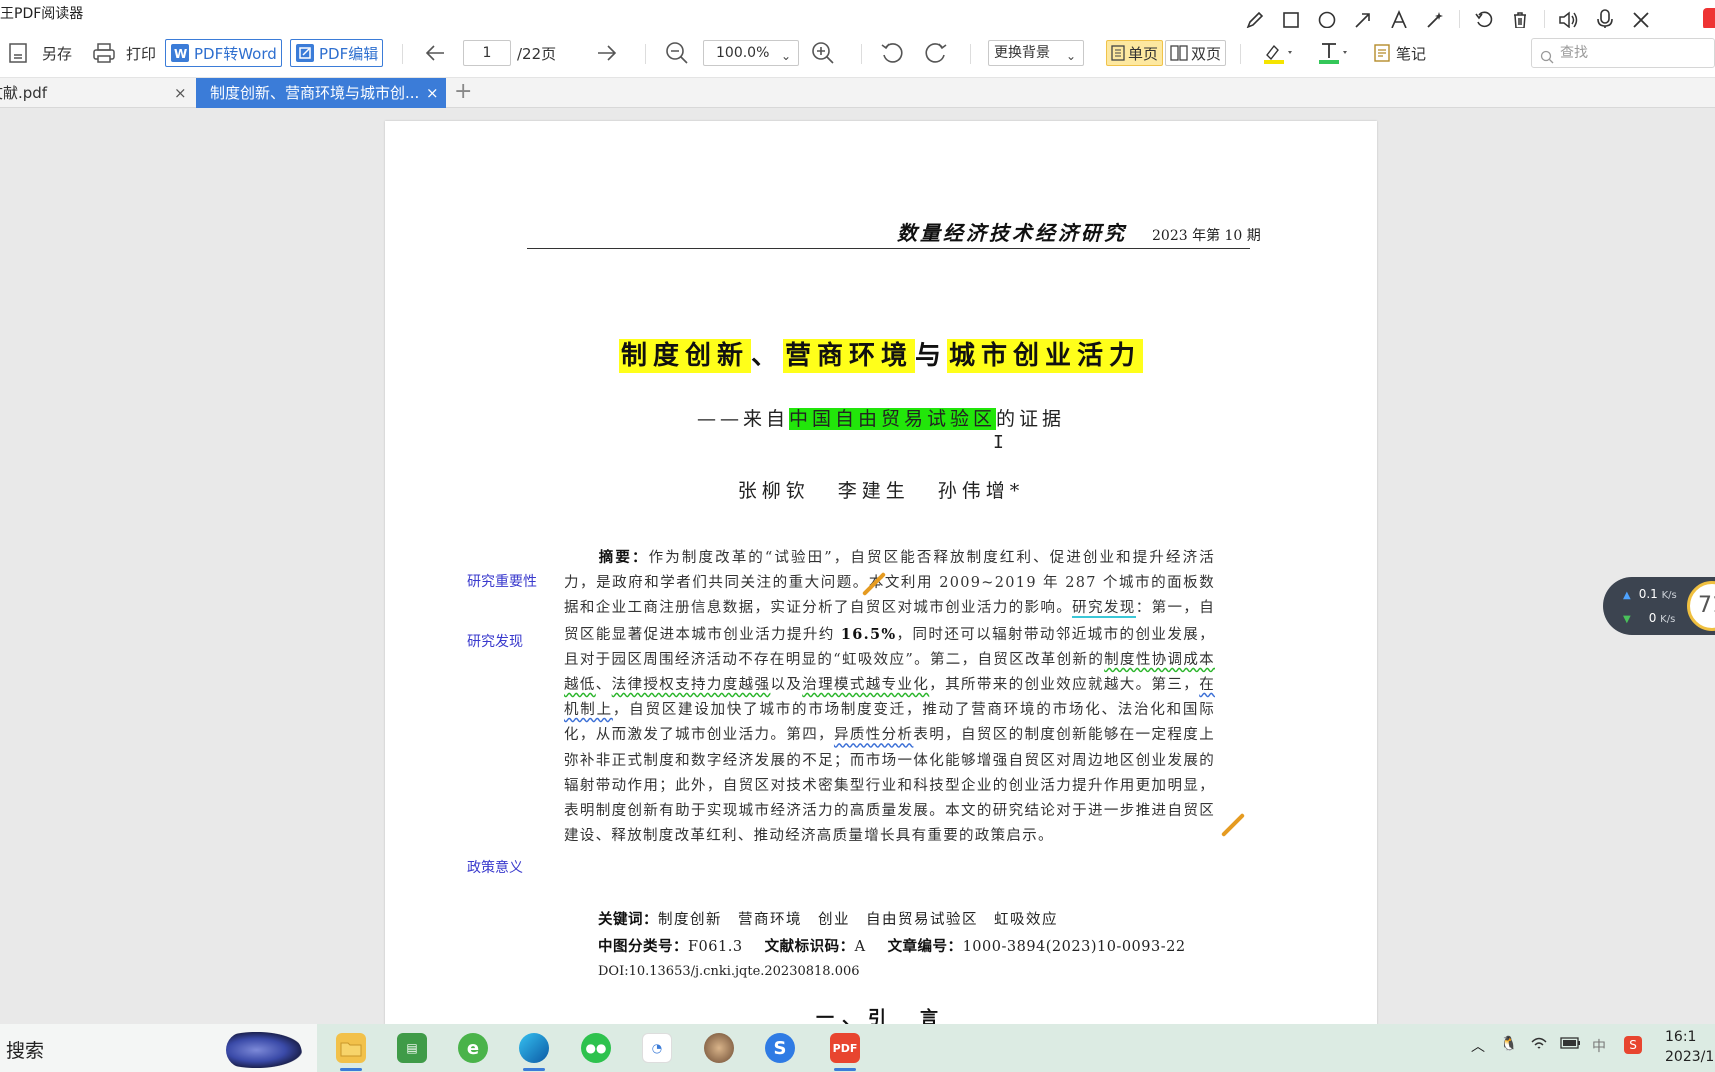 This screenshot has width=1715, height=1072. I want to click on search-input: 查找, so click(1623, 53).